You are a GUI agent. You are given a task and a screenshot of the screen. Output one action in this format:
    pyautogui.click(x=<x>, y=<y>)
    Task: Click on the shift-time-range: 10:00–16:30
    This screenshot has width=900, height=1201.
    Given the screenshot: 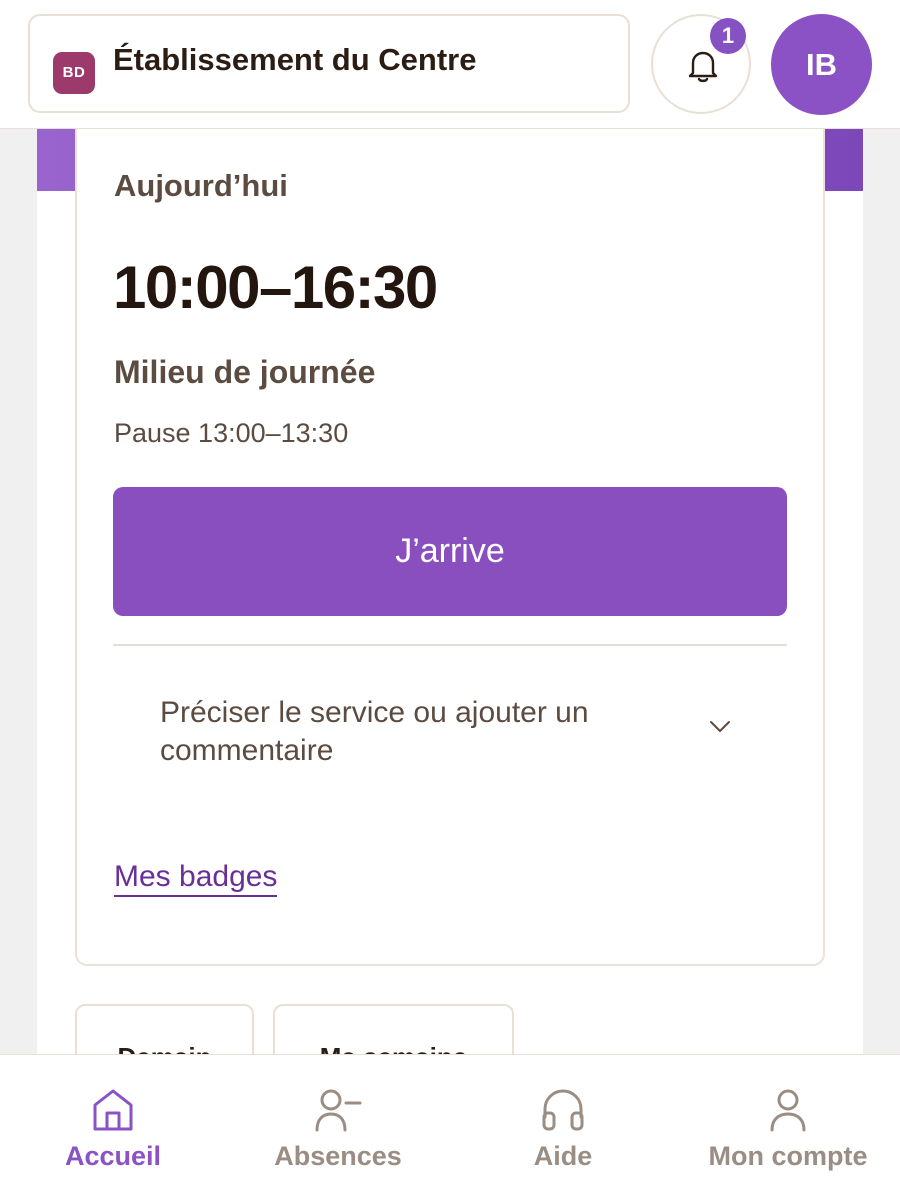 What is the action you would take?
    pyautogui.click(x=275, y=287)
    